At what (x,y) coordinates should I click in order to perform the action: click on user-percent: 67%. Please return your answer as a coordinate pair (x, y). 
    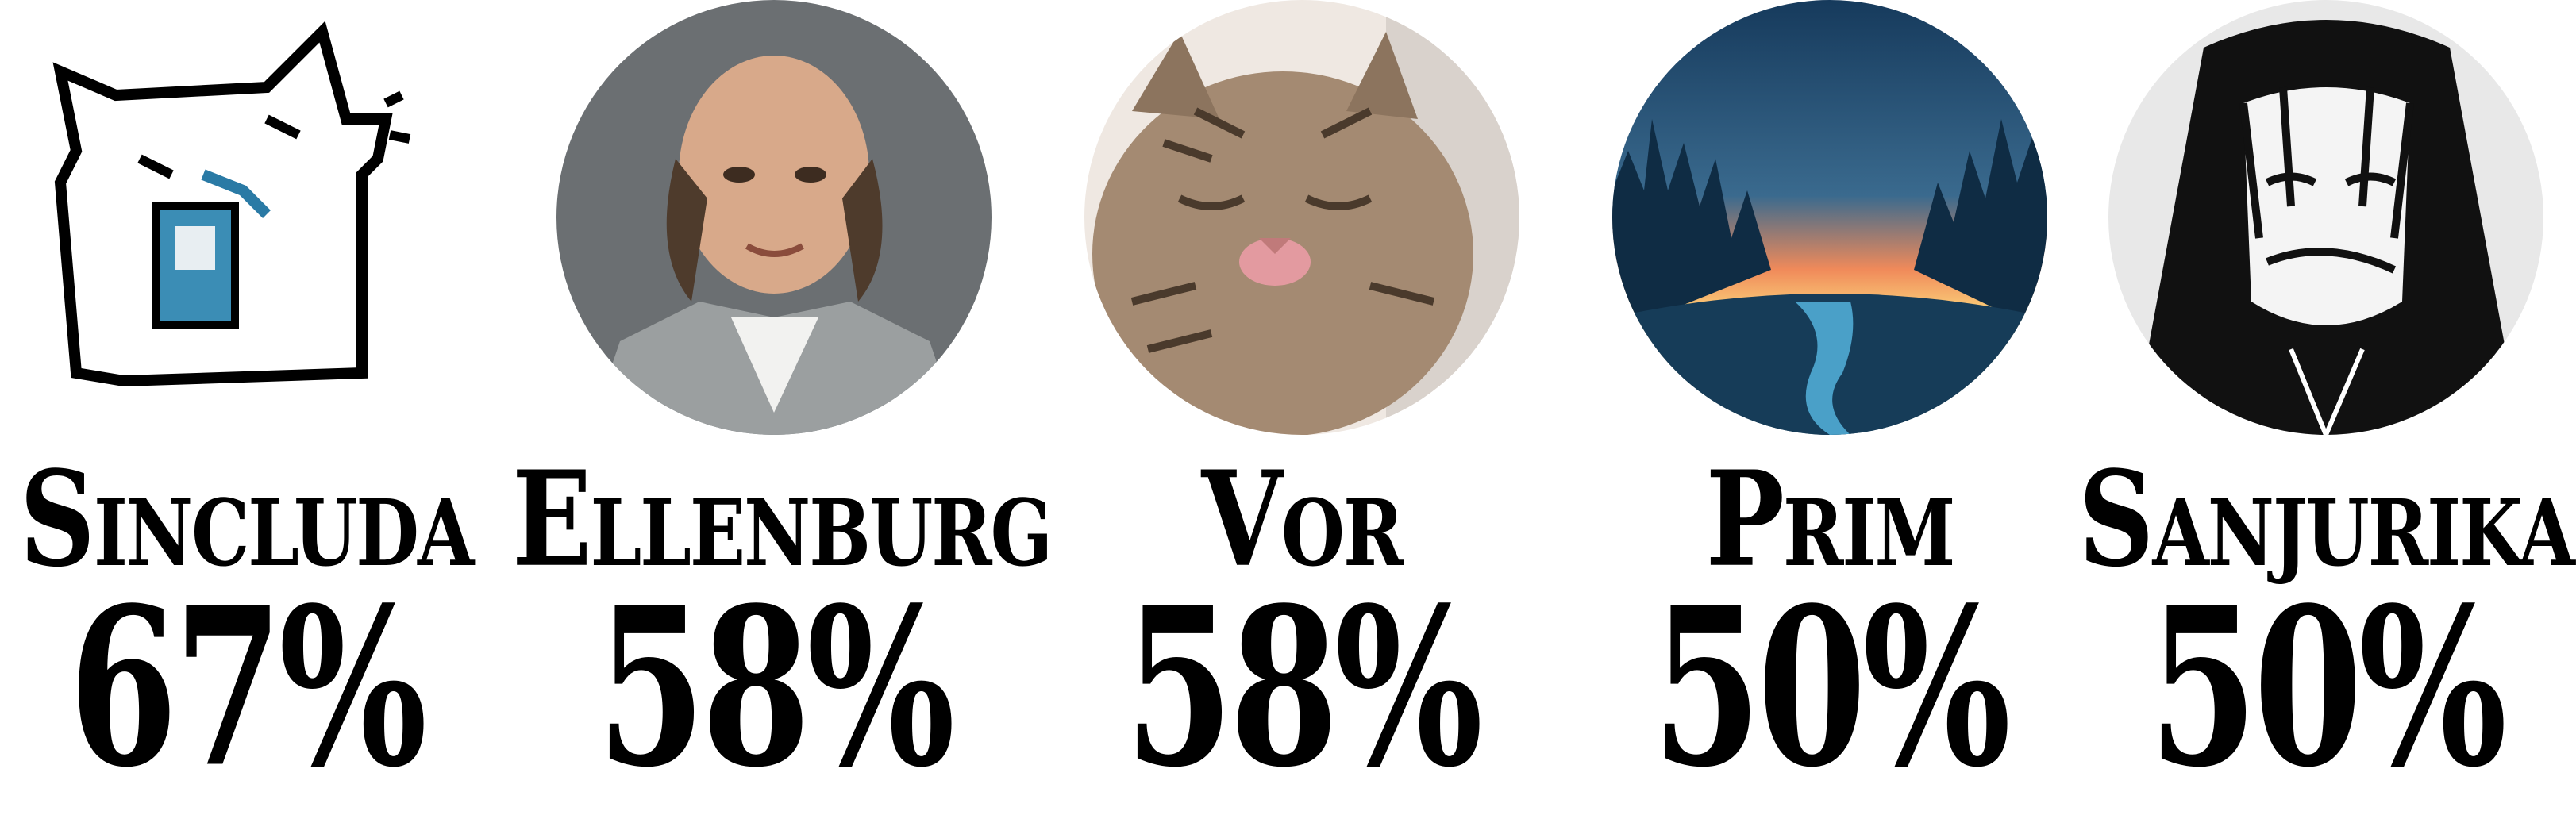
    Looking at the image, I should click on (248, 687).